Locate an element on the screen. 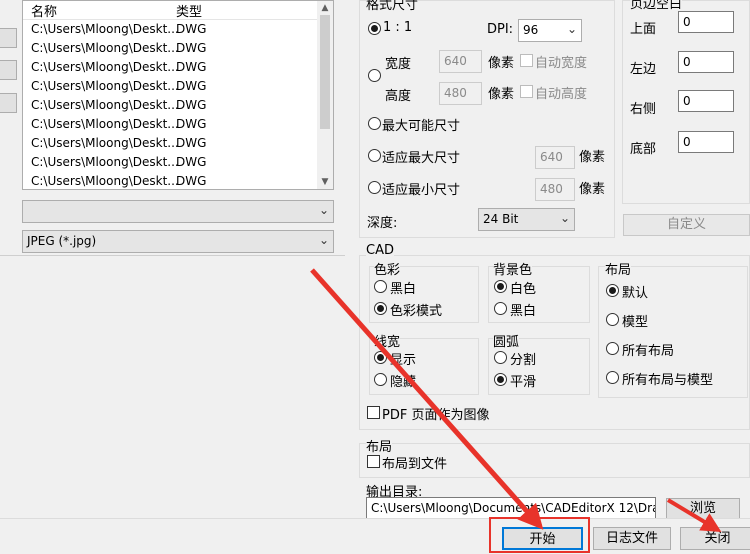  arrow-to-start-icon is located at coordinates (427, 399).